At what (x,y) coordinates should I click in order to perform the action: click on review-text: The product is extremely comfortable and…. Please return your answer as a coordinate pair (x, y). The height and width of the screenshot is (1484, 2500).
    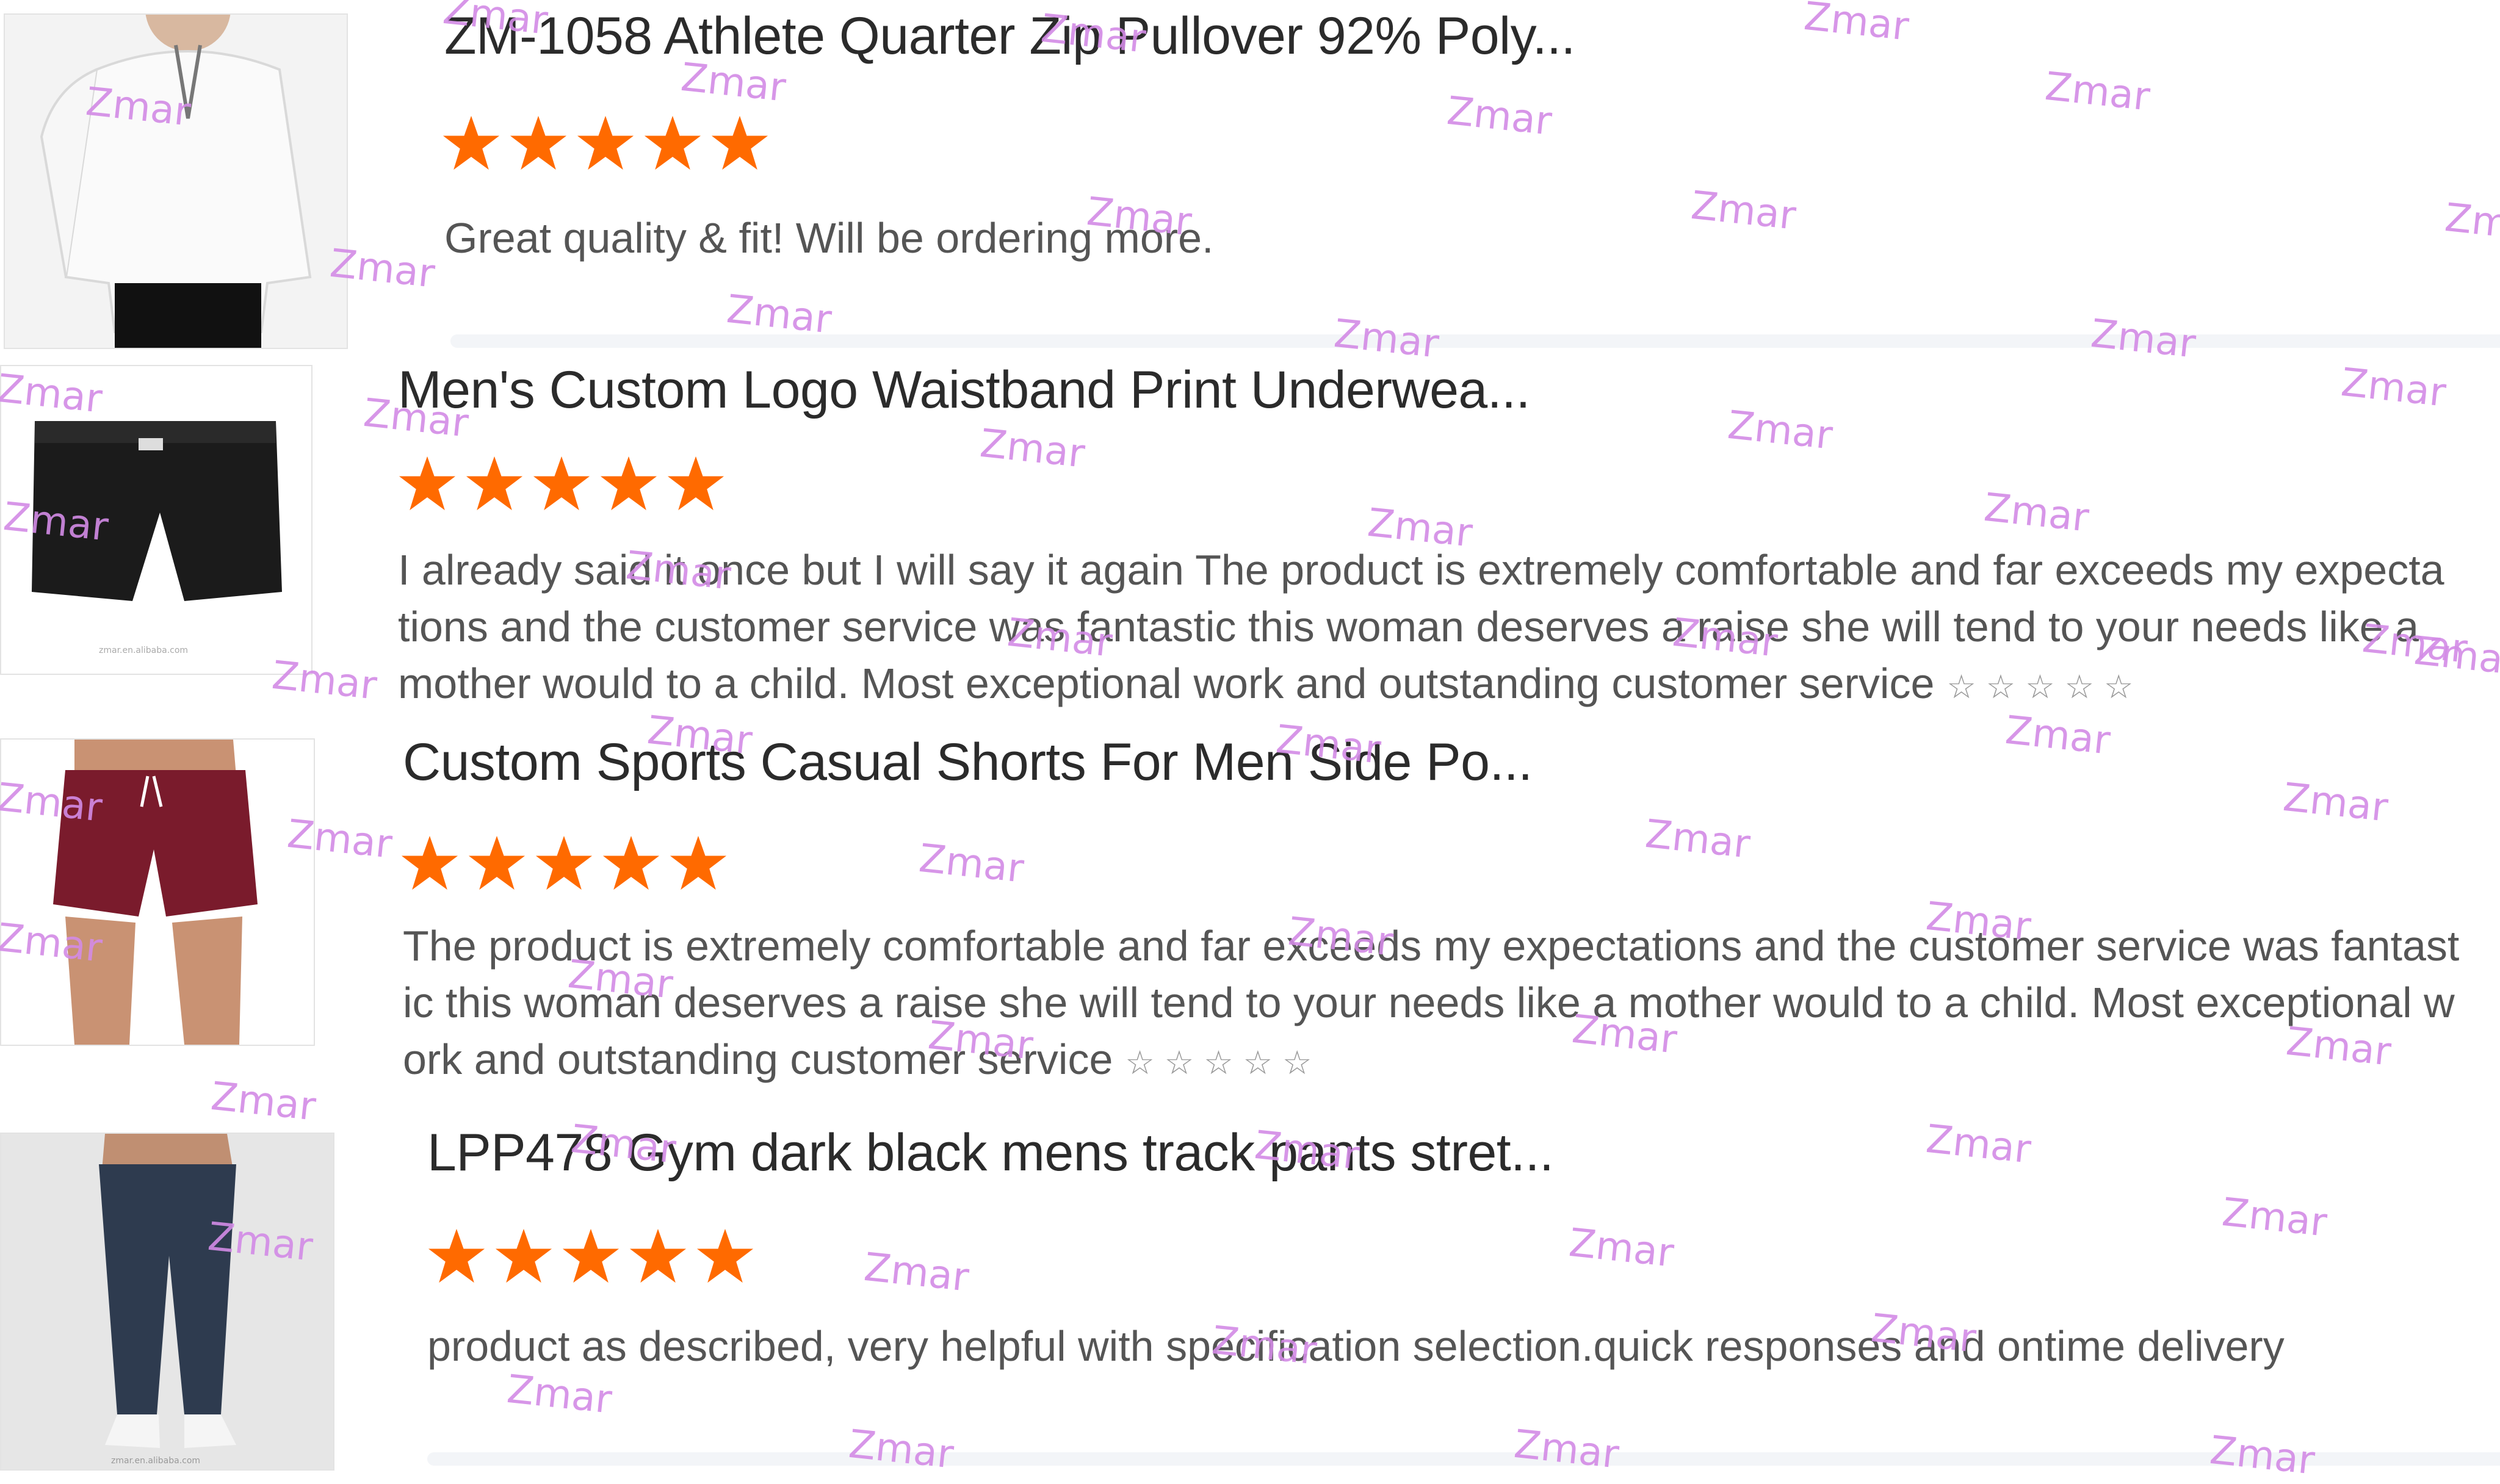
    Looking at the image, I should click on (1431, 1005).